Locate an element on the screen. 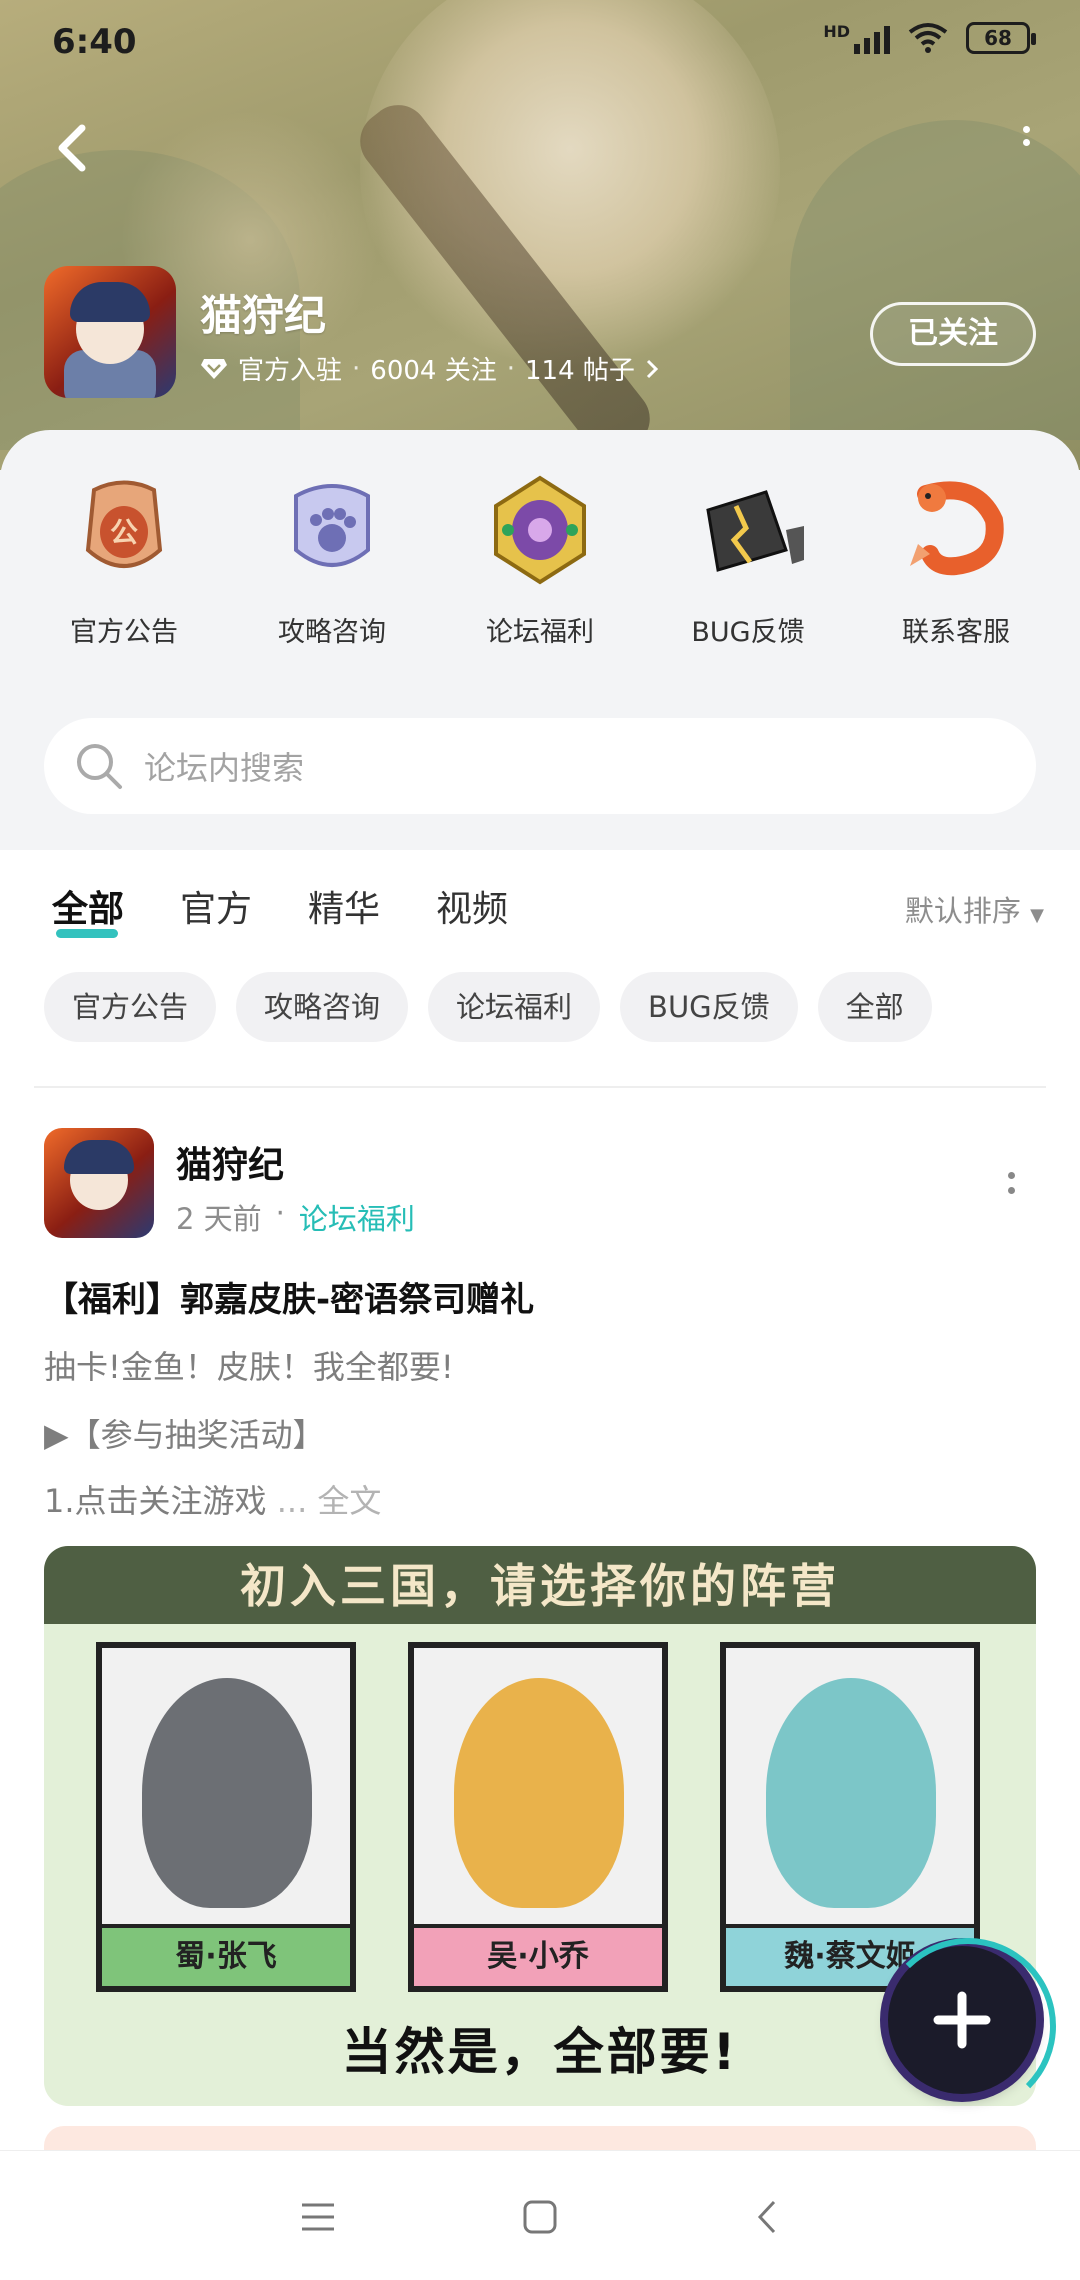  faction-card-shu: 蜀·张飞 is located at coordinates (226, 1817).